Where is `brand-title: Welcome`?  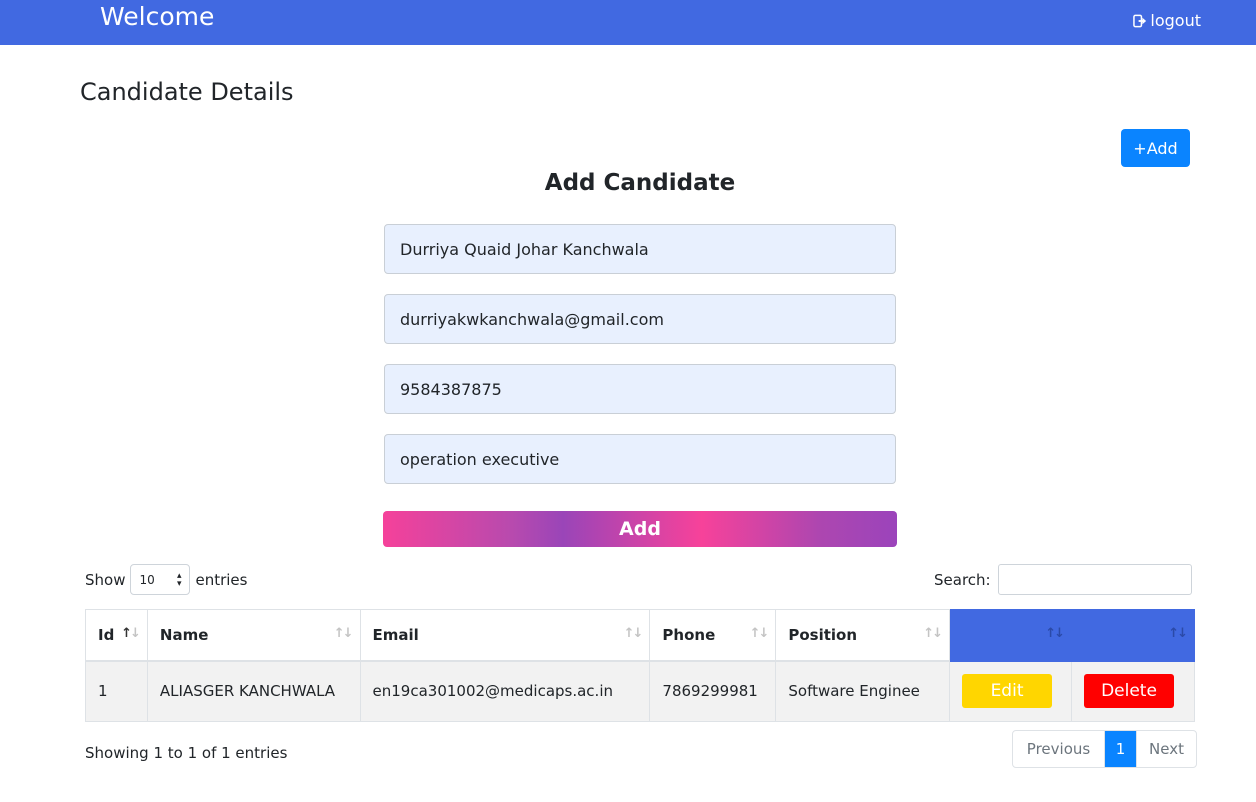 brand-title: Welcome is located at coordinates (157, 16).